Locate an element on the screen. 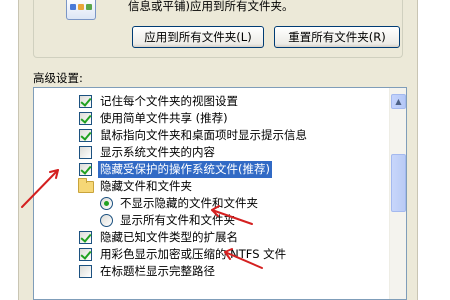 This screenshot has width=450, height=300. list-item-label: 用彩色显示加密或压缩的 NTFS 文件 is located at coordinates (193, 254).